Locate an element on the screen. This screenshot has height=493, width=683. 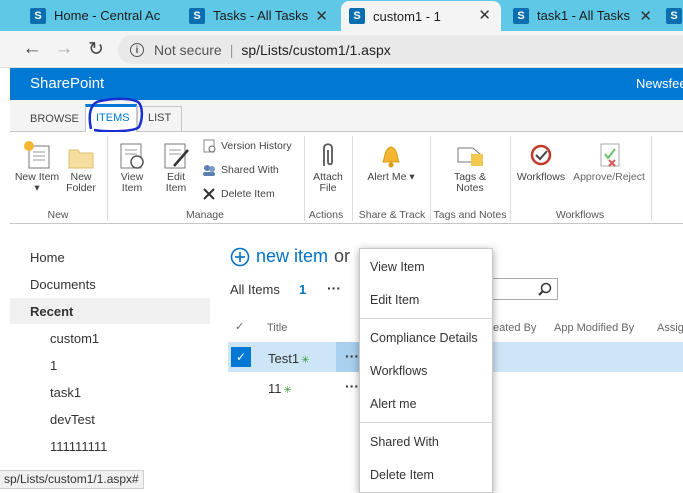
version-history-button: Version History is located at coordinates (247, 146).